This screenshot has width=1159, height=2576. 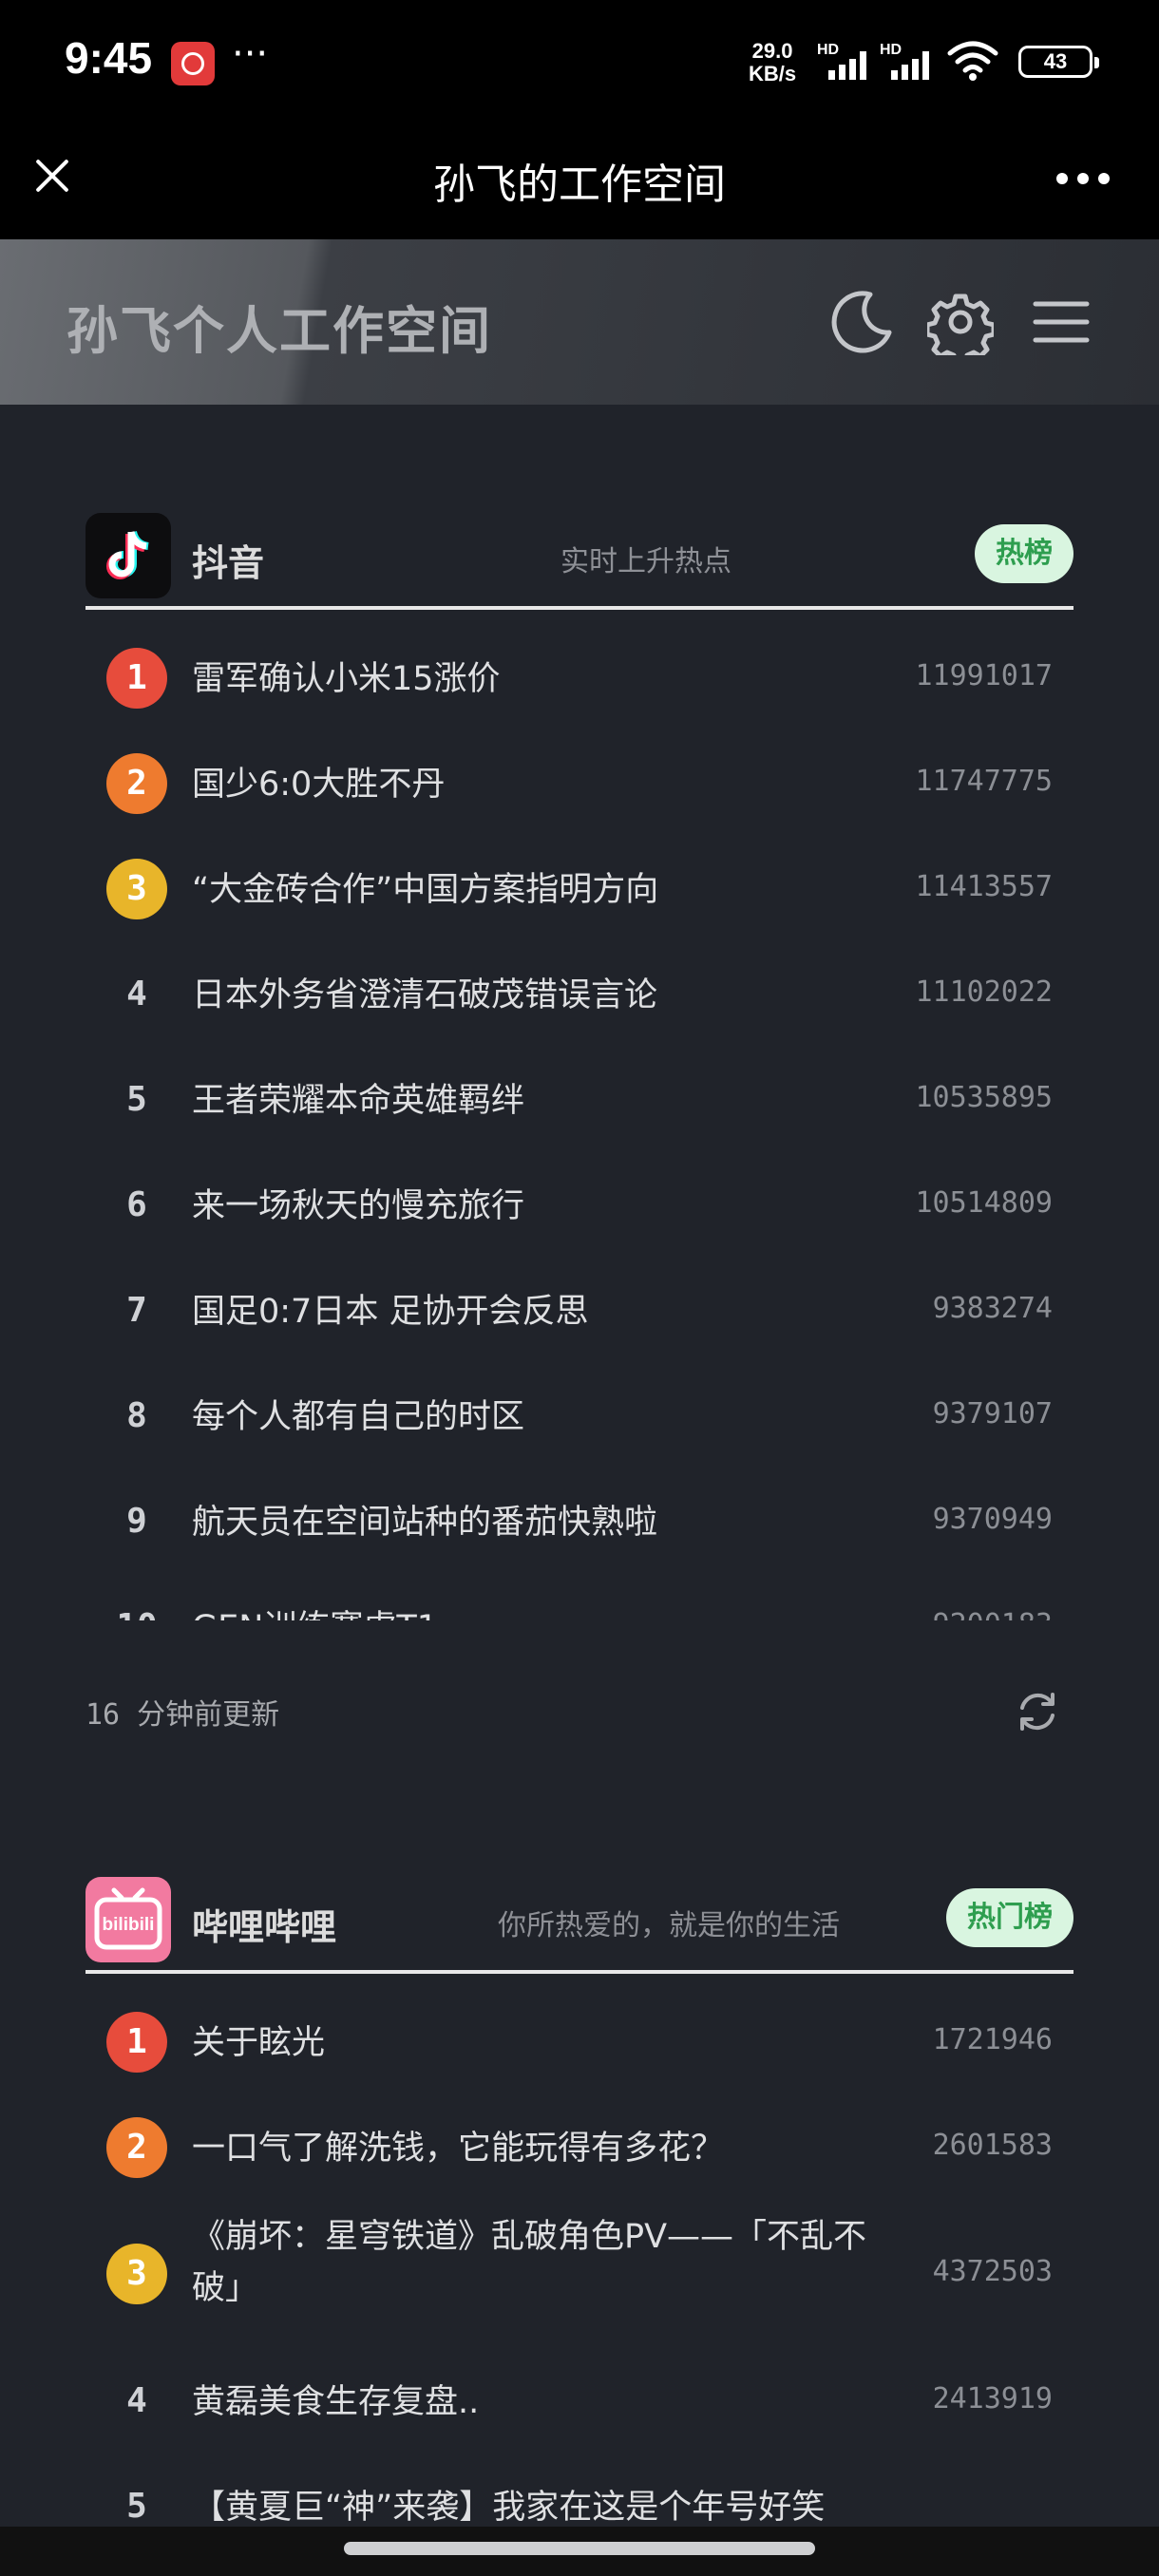 I want to click on netease-music-icon, so click(x=193, y=63).